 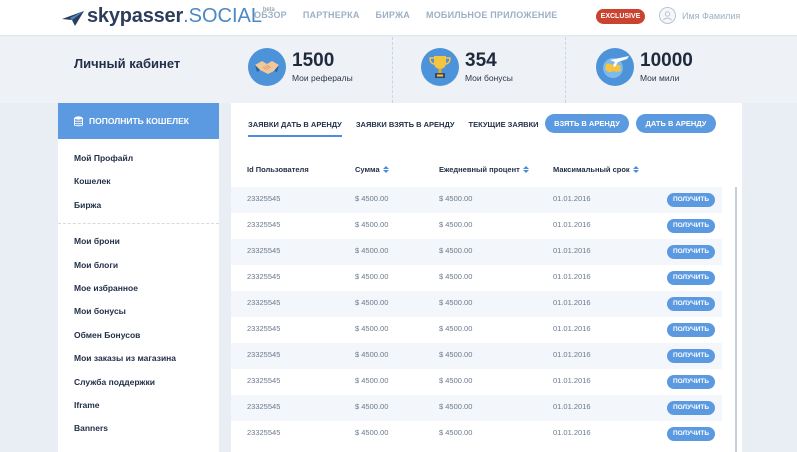 I want to click on brand-suffix: .SOCIAL, so click(x=222, y=16).